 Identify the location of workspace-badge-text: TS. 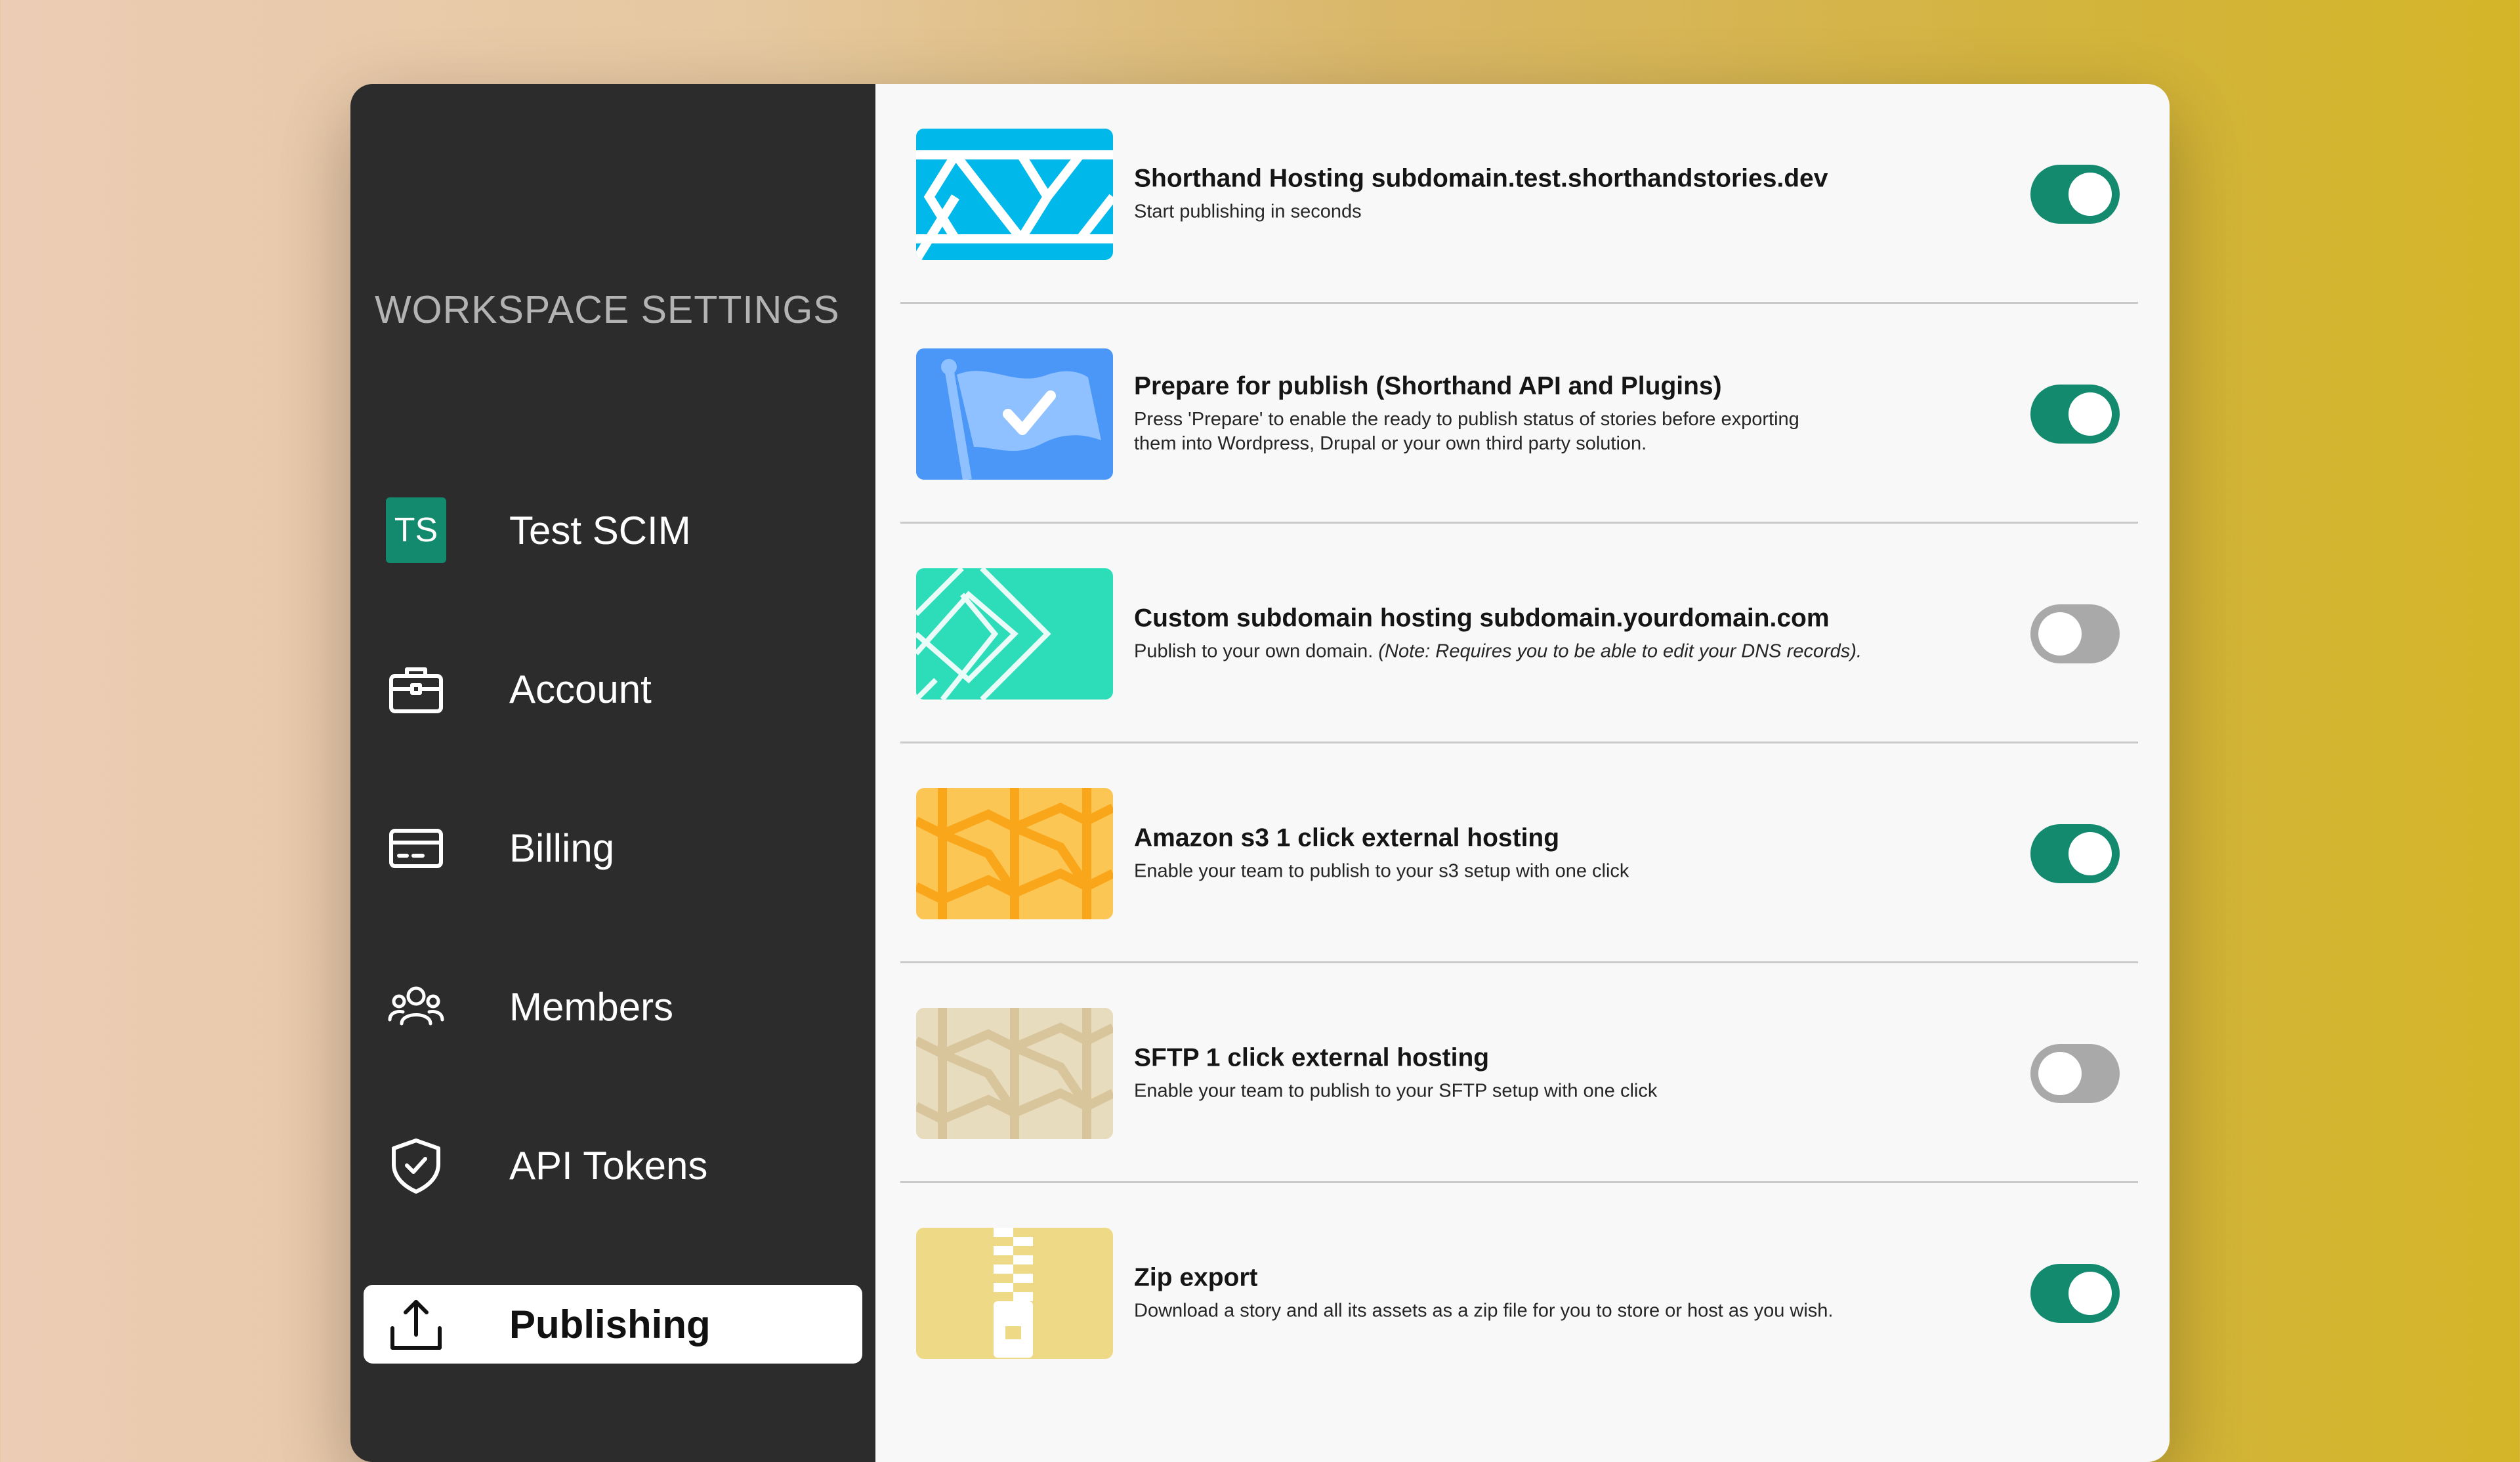
(416, 530).